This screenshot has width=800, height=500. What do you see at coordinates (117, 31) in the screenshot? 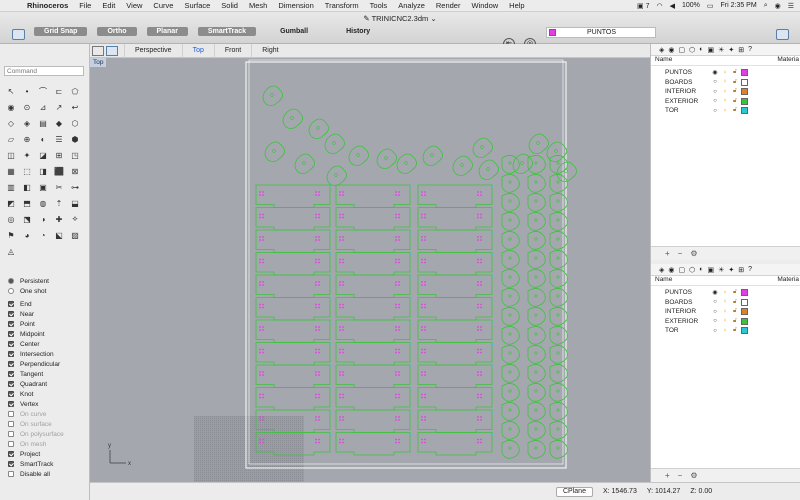
I see `ortho-button: Ortho` at bounding box center [117, 31].